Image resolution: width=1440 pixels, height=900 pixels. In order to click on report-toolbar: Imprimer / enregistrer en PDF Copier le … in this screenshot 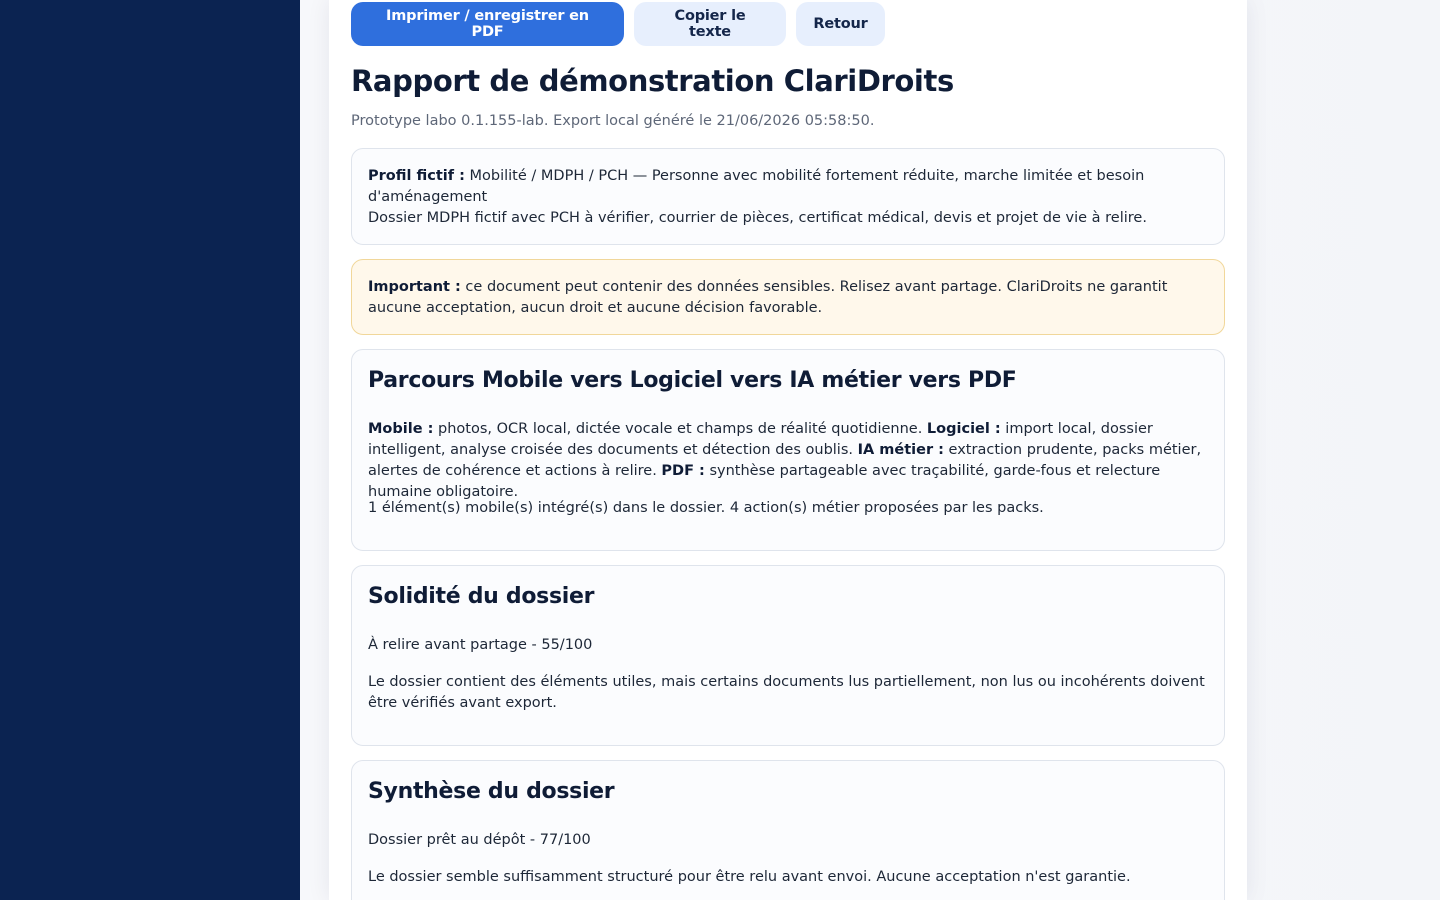, I will do `click(618, 24)`.